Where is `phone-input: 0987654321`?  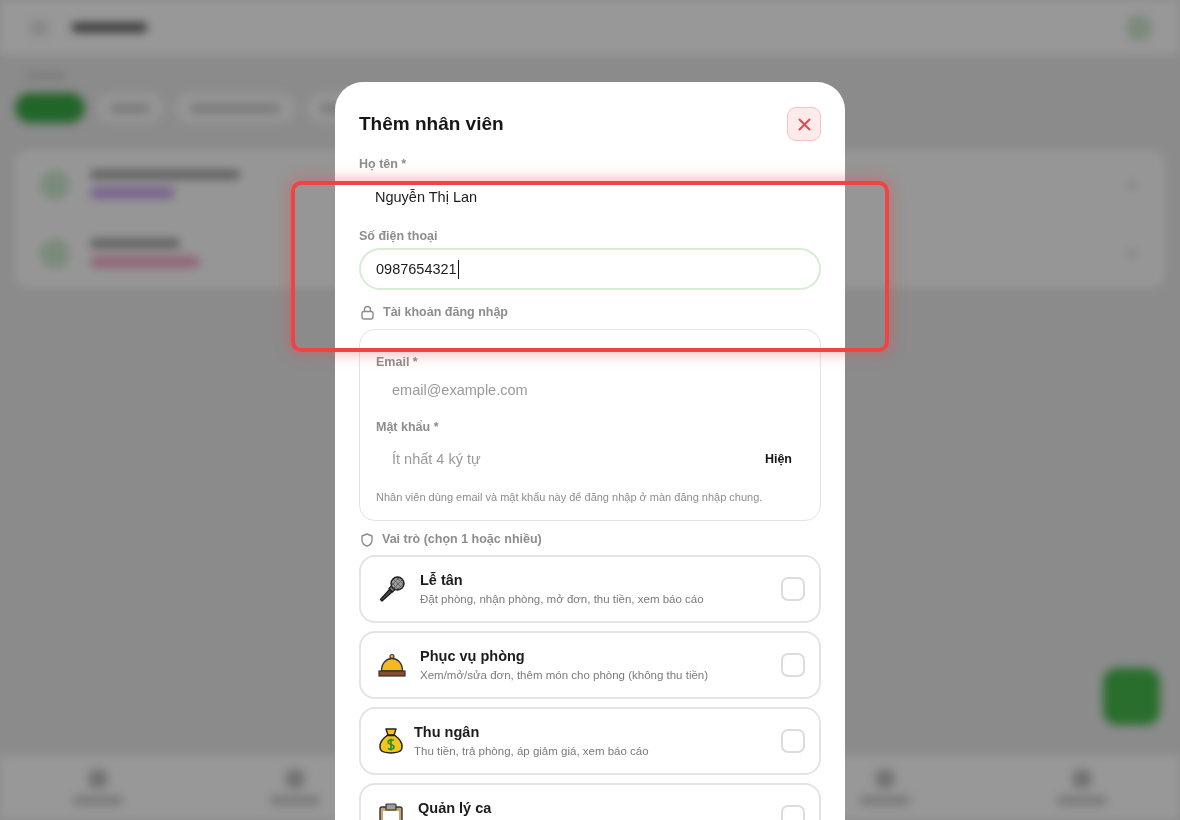 phone-input: 0987654321 is located at coordinates (590, 269).